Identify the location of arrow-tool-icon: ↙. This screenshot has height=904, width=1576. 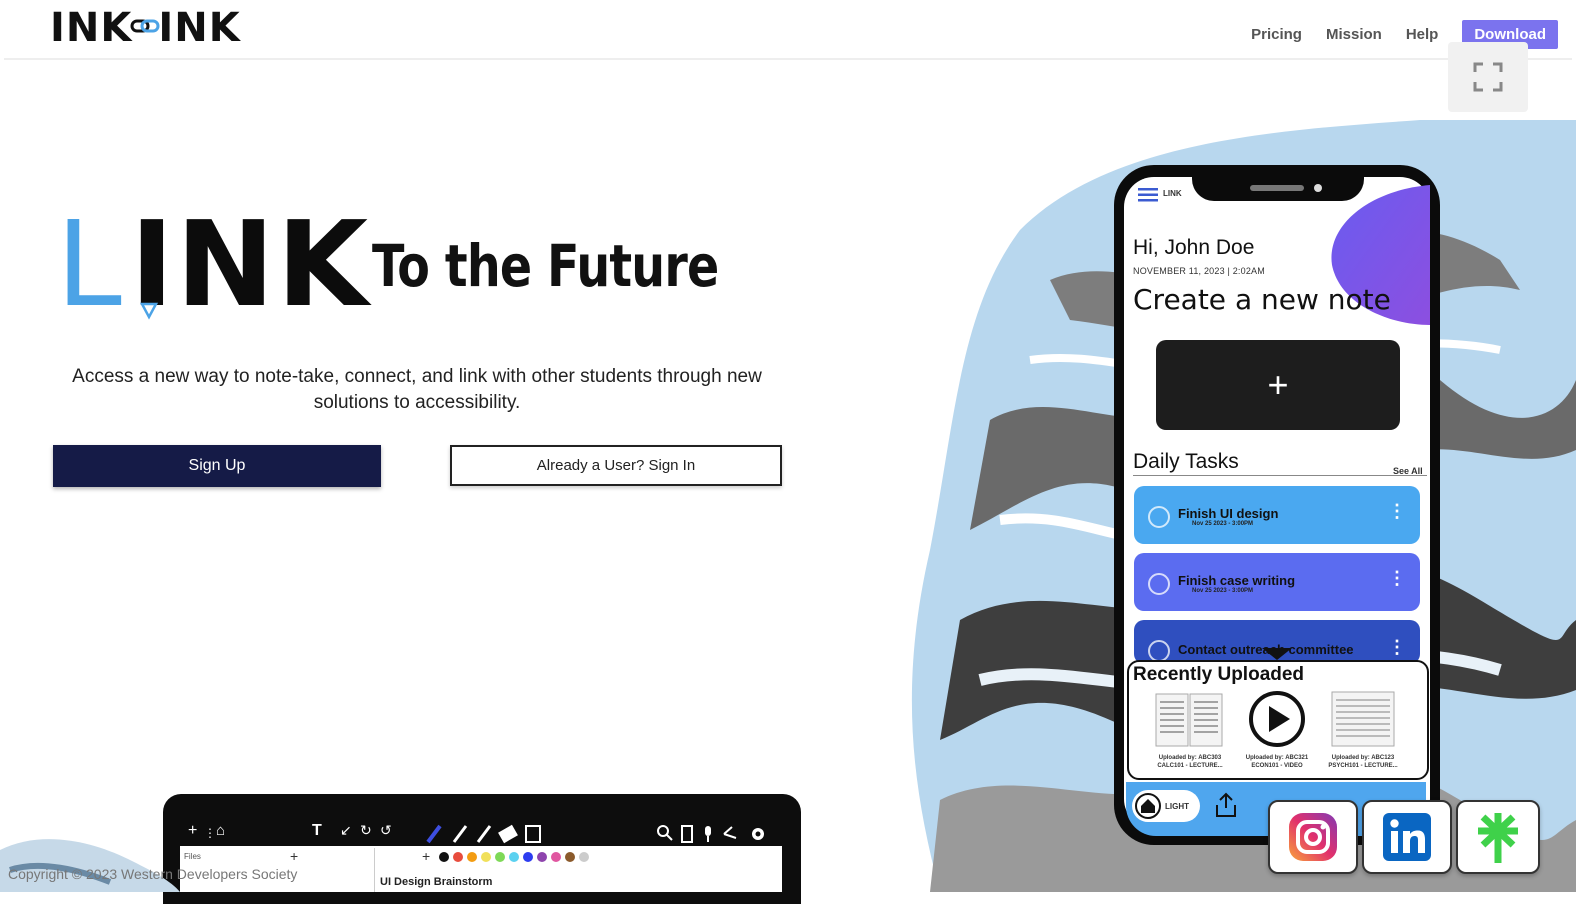
(346, 830).